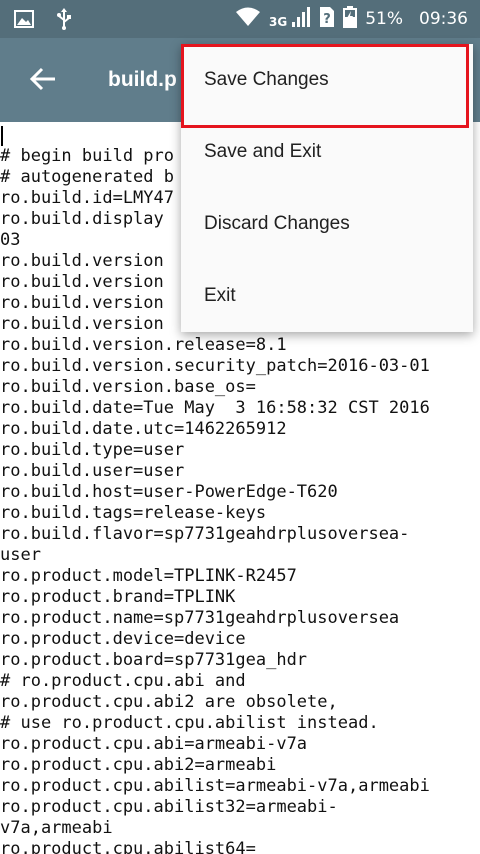 This screenshot has height=854, width=480. Describe the element at coordinates (200, 618) in the screenshot. I see `code-line: ro.product.name=sp7731geahdrplusoversea` at that location.